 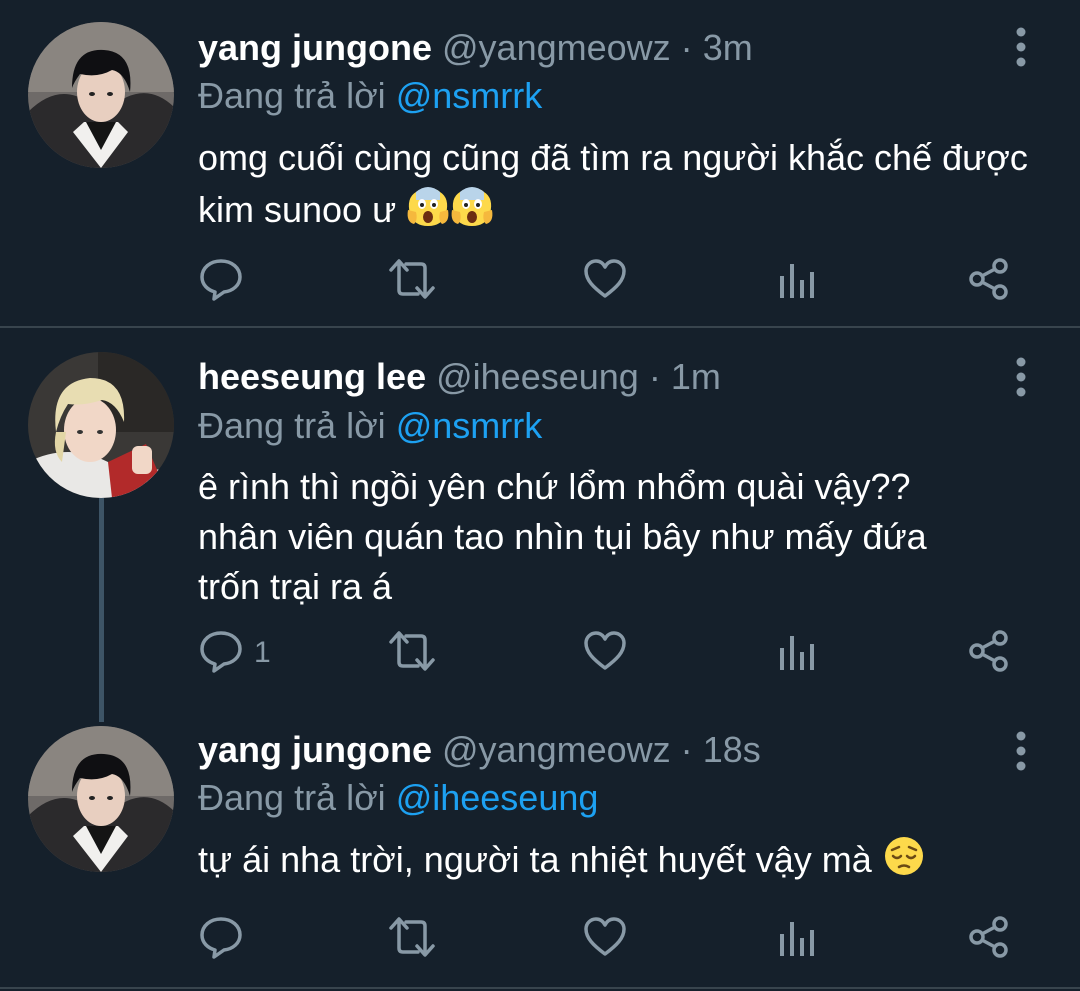 I want to click on pensive-face-icon, so click(x=904, y=863).